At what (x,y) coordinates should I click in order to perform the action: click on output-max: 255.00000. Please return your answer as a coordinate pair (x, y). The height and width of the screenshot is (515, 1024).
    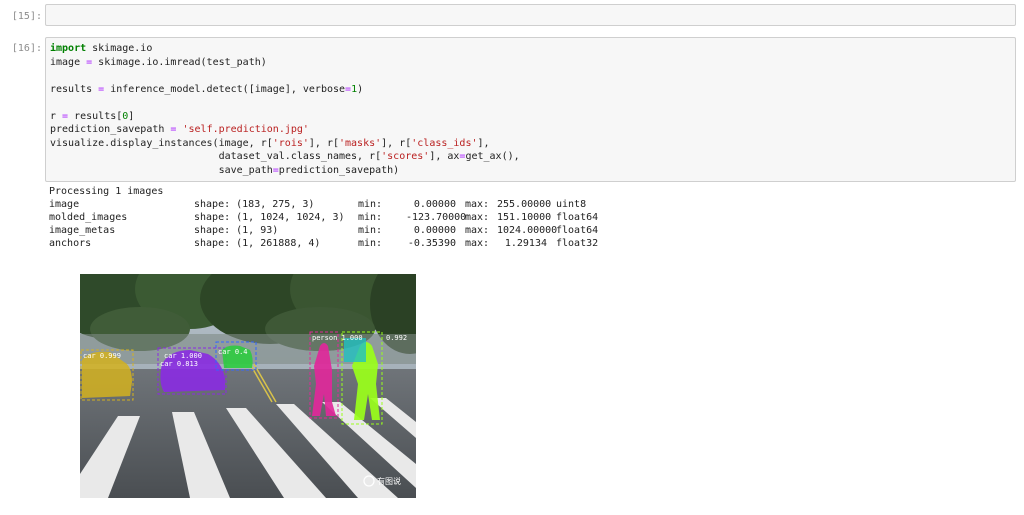
    Looking at the image, I should click on (524, 204).